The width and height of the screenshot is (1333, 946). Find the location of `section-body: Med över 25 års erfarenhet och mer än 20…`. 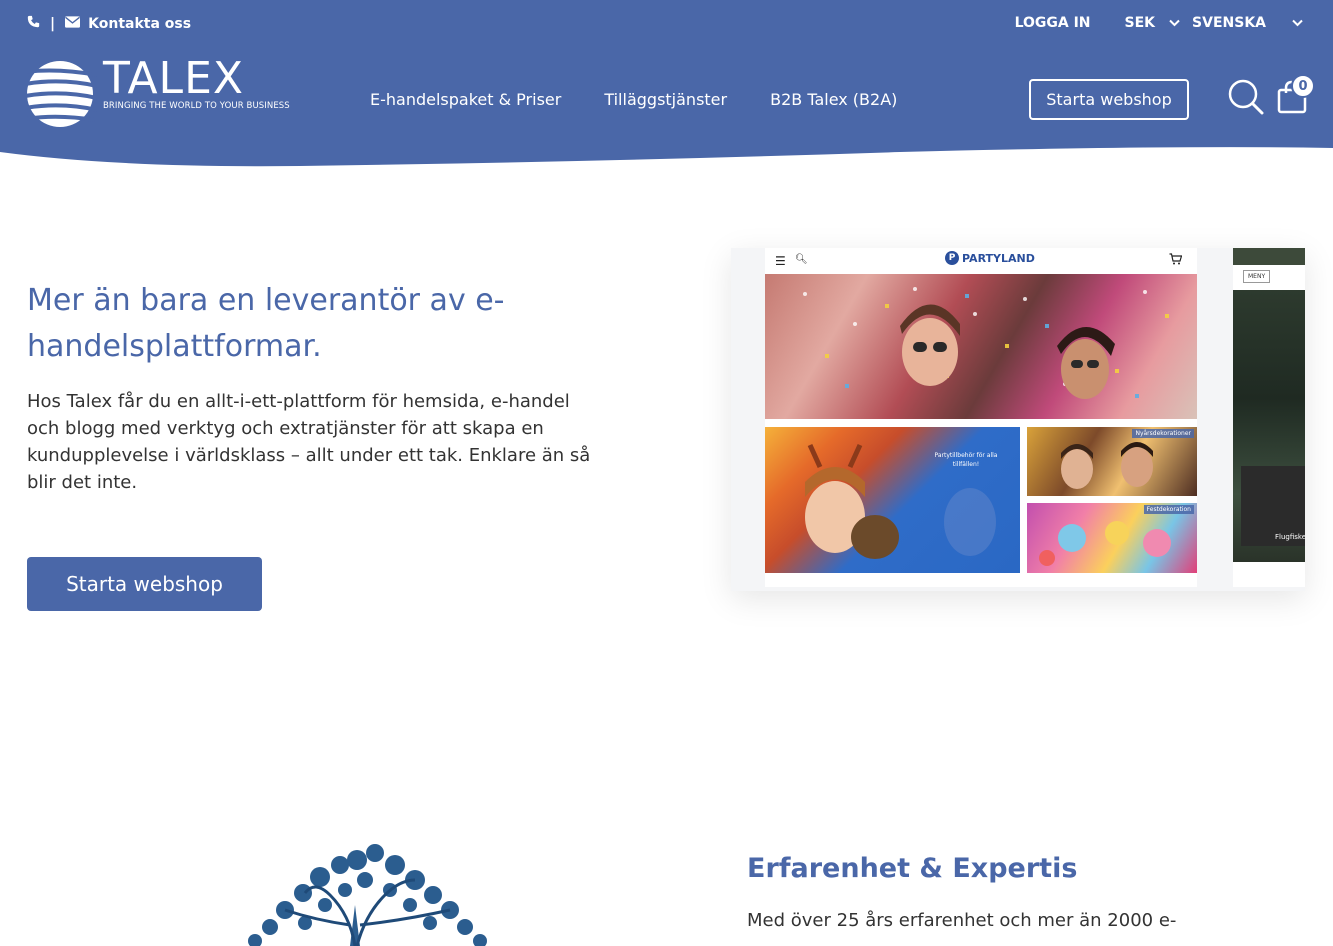

section-body: Med över 25 års erfarenhet och mer än 20… is located at coordinates (962, 920).